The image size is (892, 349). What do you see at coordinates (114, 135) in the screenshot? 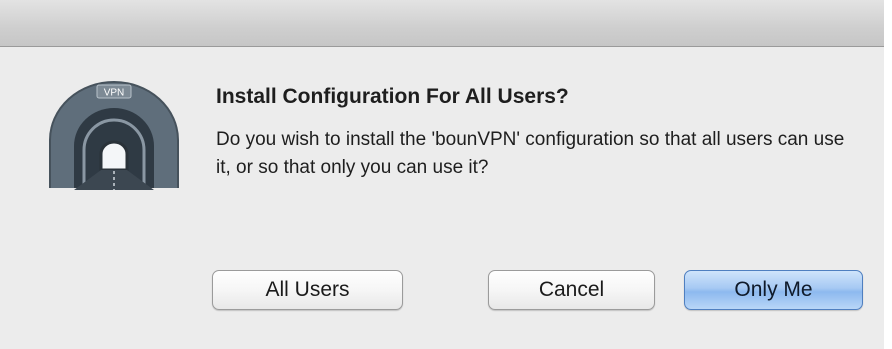
I see `vpn-tunnel-icon: VPN` at bounding box center [114, 135].